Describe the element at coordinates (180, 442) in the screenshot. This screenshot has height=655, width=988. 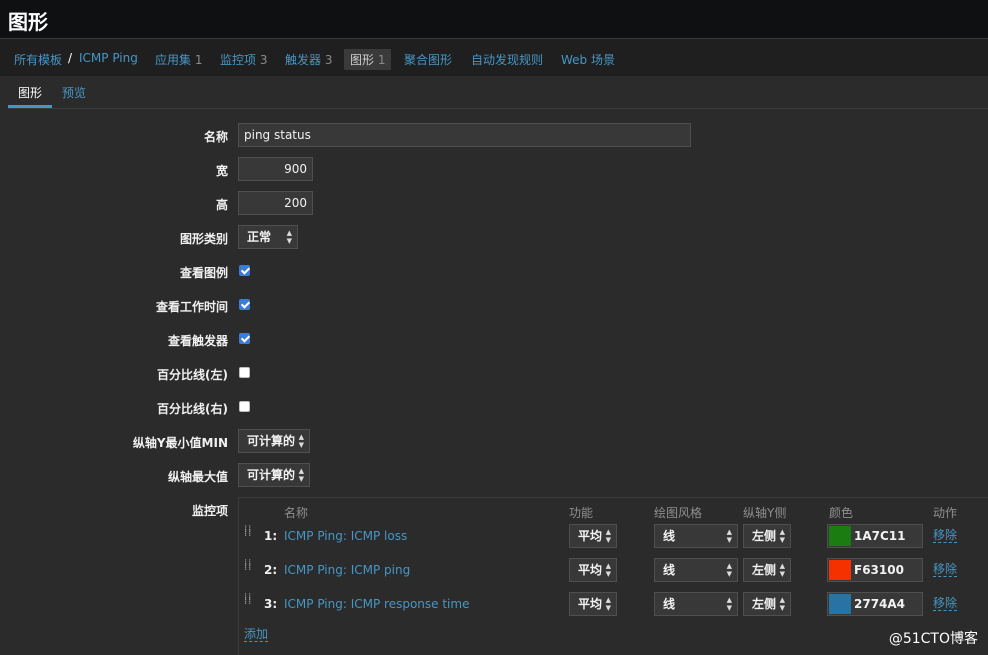
I see `y-min-label: 纵轴Y最小值MIN` at that location.